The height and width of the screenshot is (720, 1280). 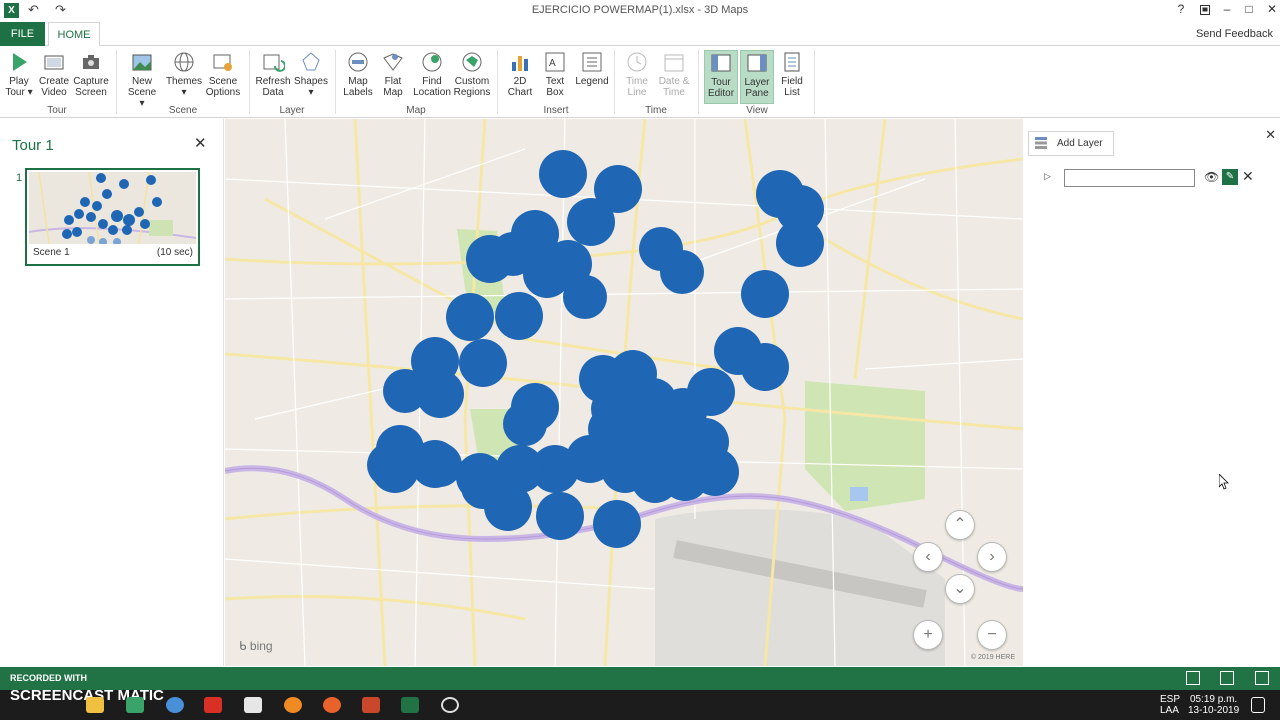 I want to click on powerpoint-icon, so click(x=371, y=705).